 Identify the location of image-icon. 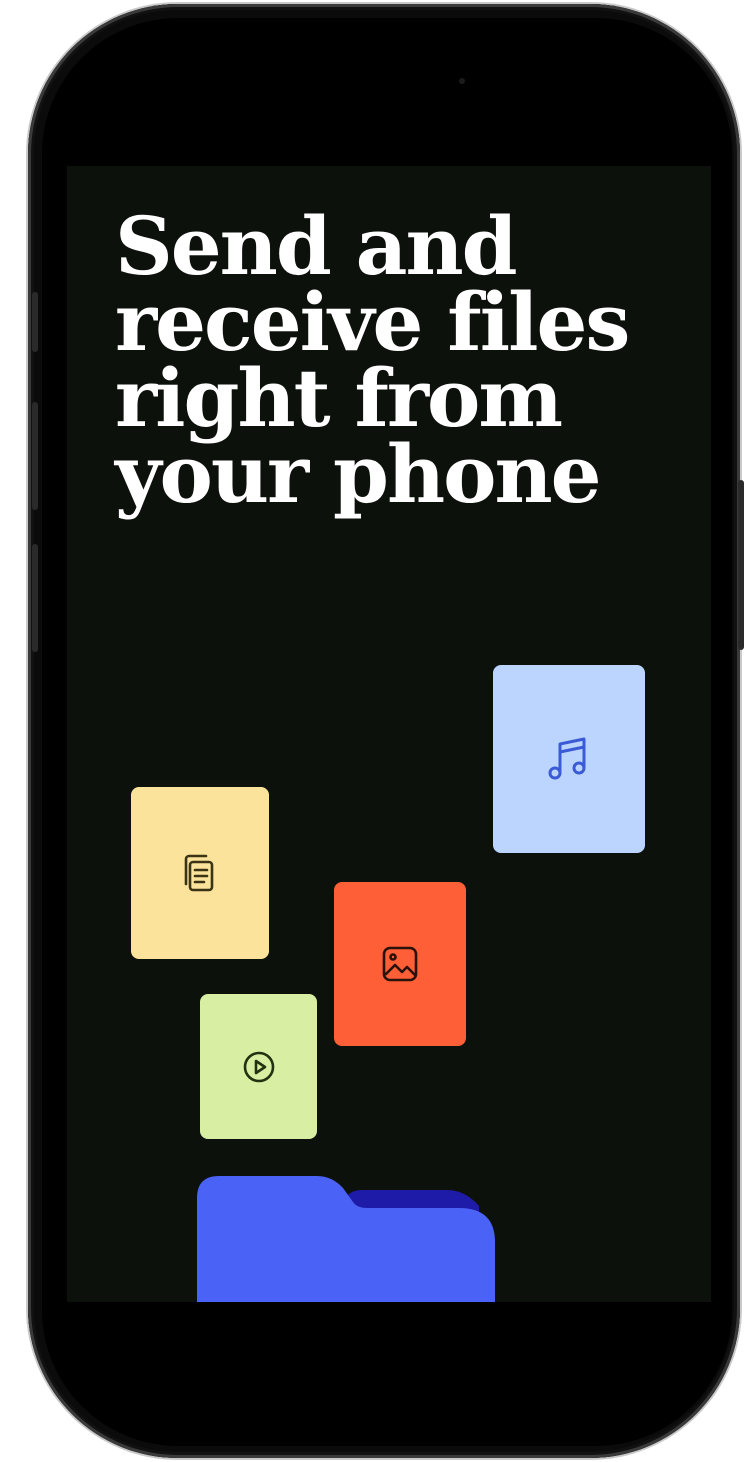
(400, 964).